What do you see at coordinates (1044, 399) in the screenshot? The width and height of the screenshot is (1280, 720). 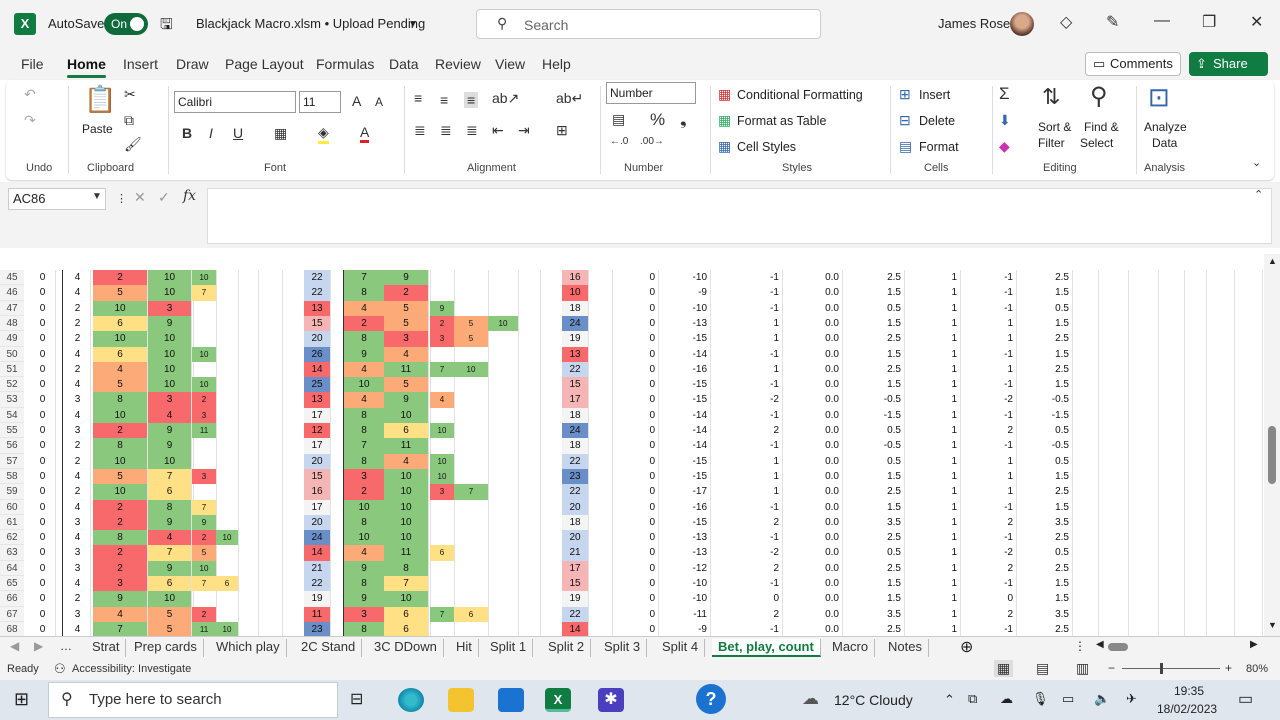 I see `cell-af53: -0.5` at bounding box center [1044, 399].